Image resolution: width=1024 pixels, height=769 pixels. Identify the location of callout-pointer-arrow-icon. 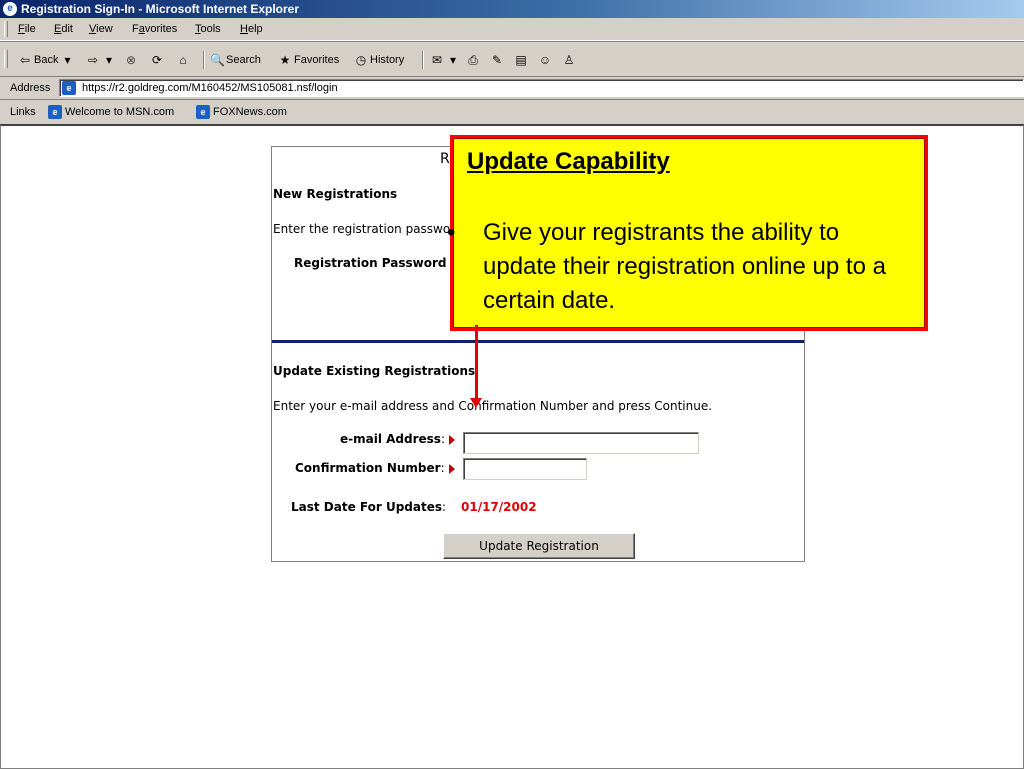
(476, 403).